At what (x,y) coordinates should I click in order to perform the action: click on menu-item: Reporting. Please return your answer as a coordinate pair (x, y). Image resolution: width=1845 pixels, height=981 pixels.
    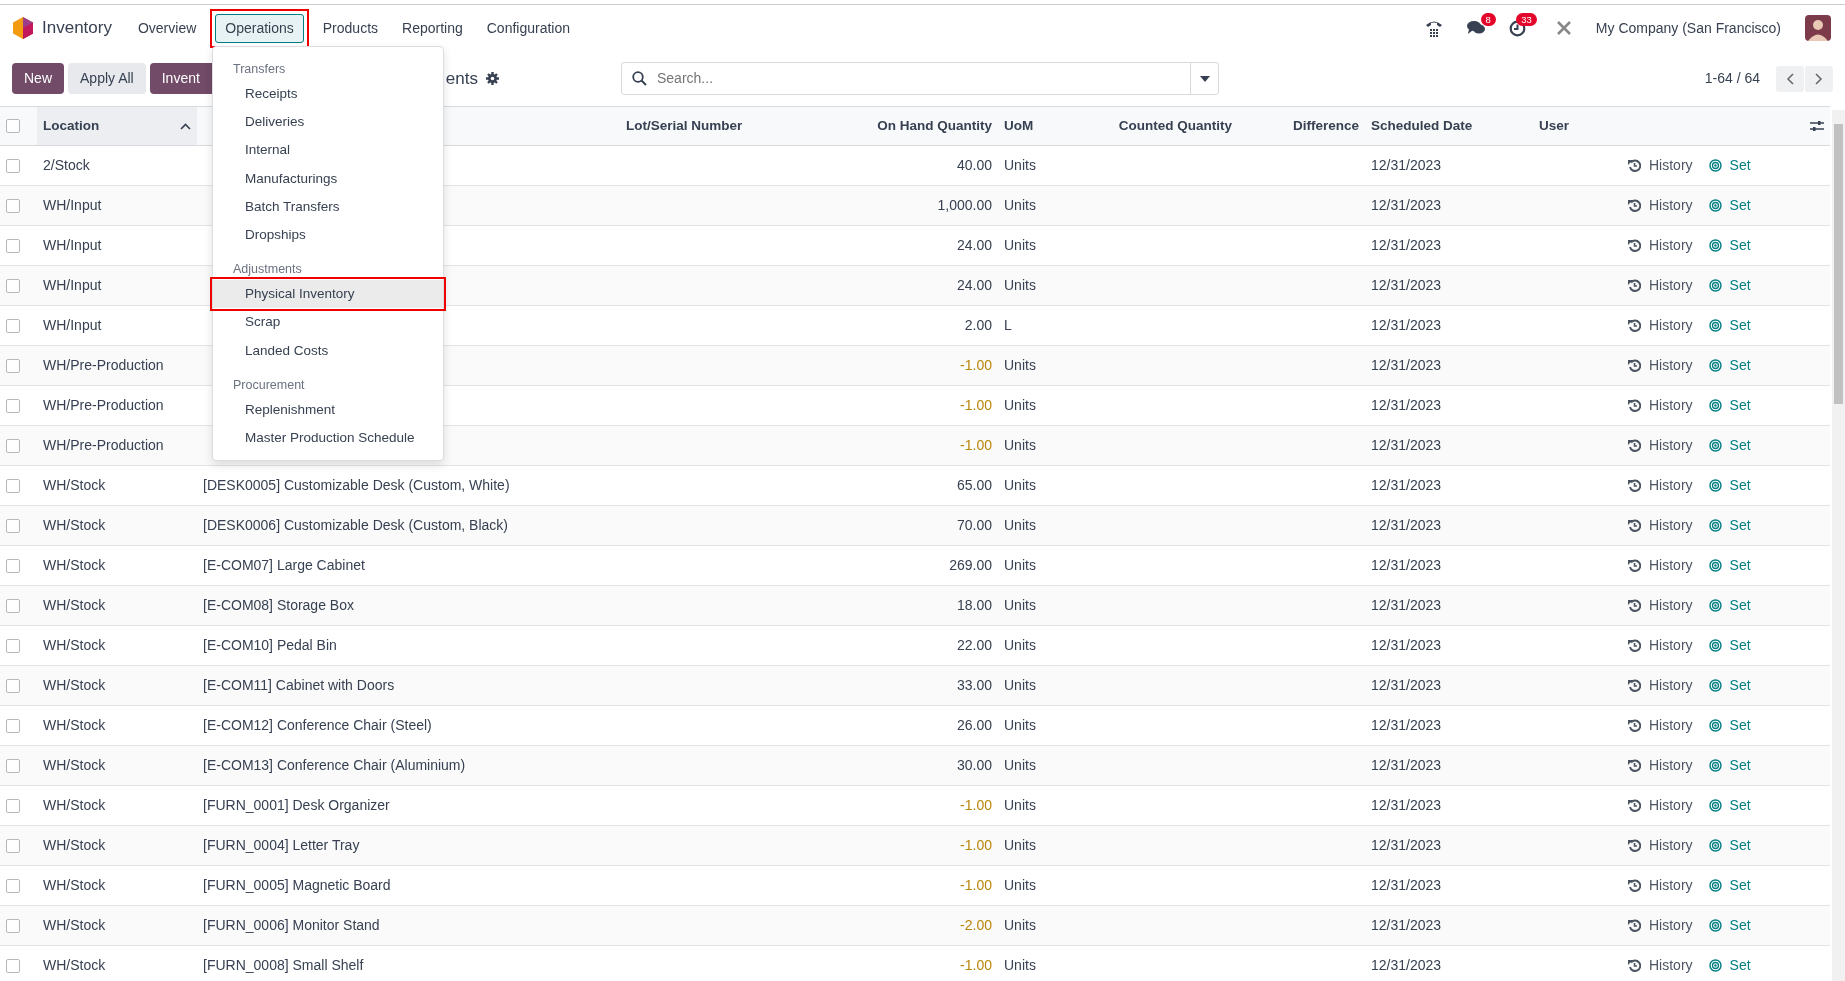
    Looking at the image, I should click on (432, 28).